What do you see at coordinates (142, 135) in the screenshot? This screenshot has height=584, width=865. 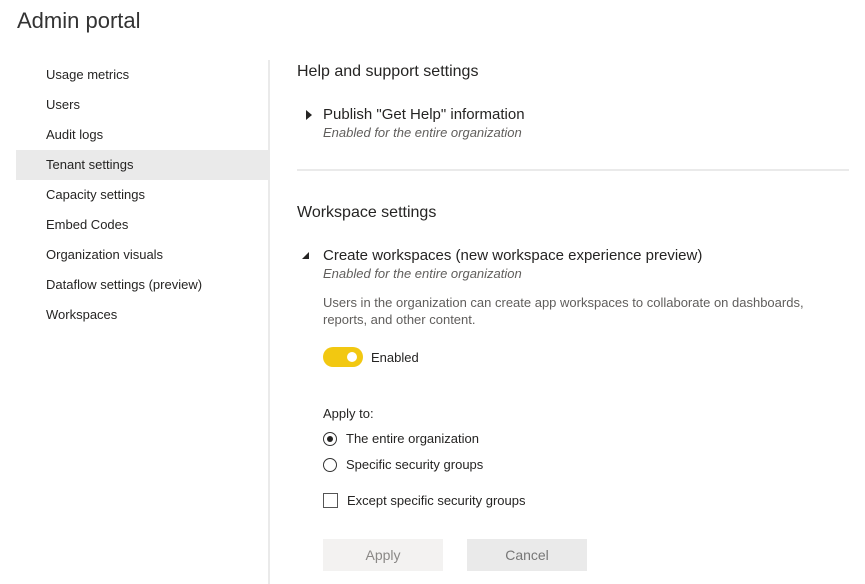 I see `sidebar-item-audit-logs: Audit logs` at bounding box center [142, 135].